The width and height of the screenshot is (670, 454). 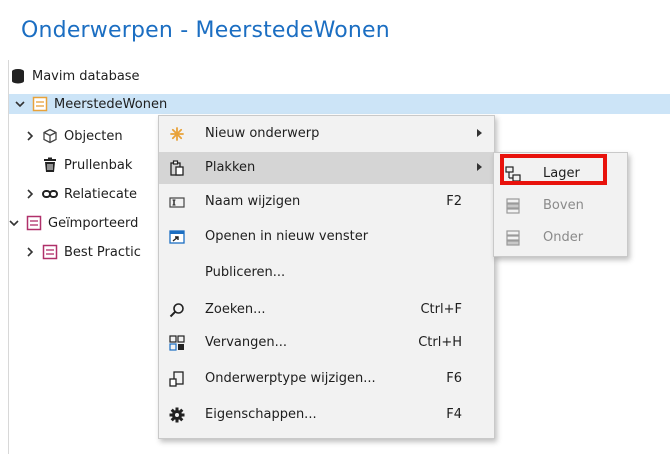 What do you see at coordinates (513, 238) in the screenshot?
I see `paste-below-icon` at bounding box center [513, 238].